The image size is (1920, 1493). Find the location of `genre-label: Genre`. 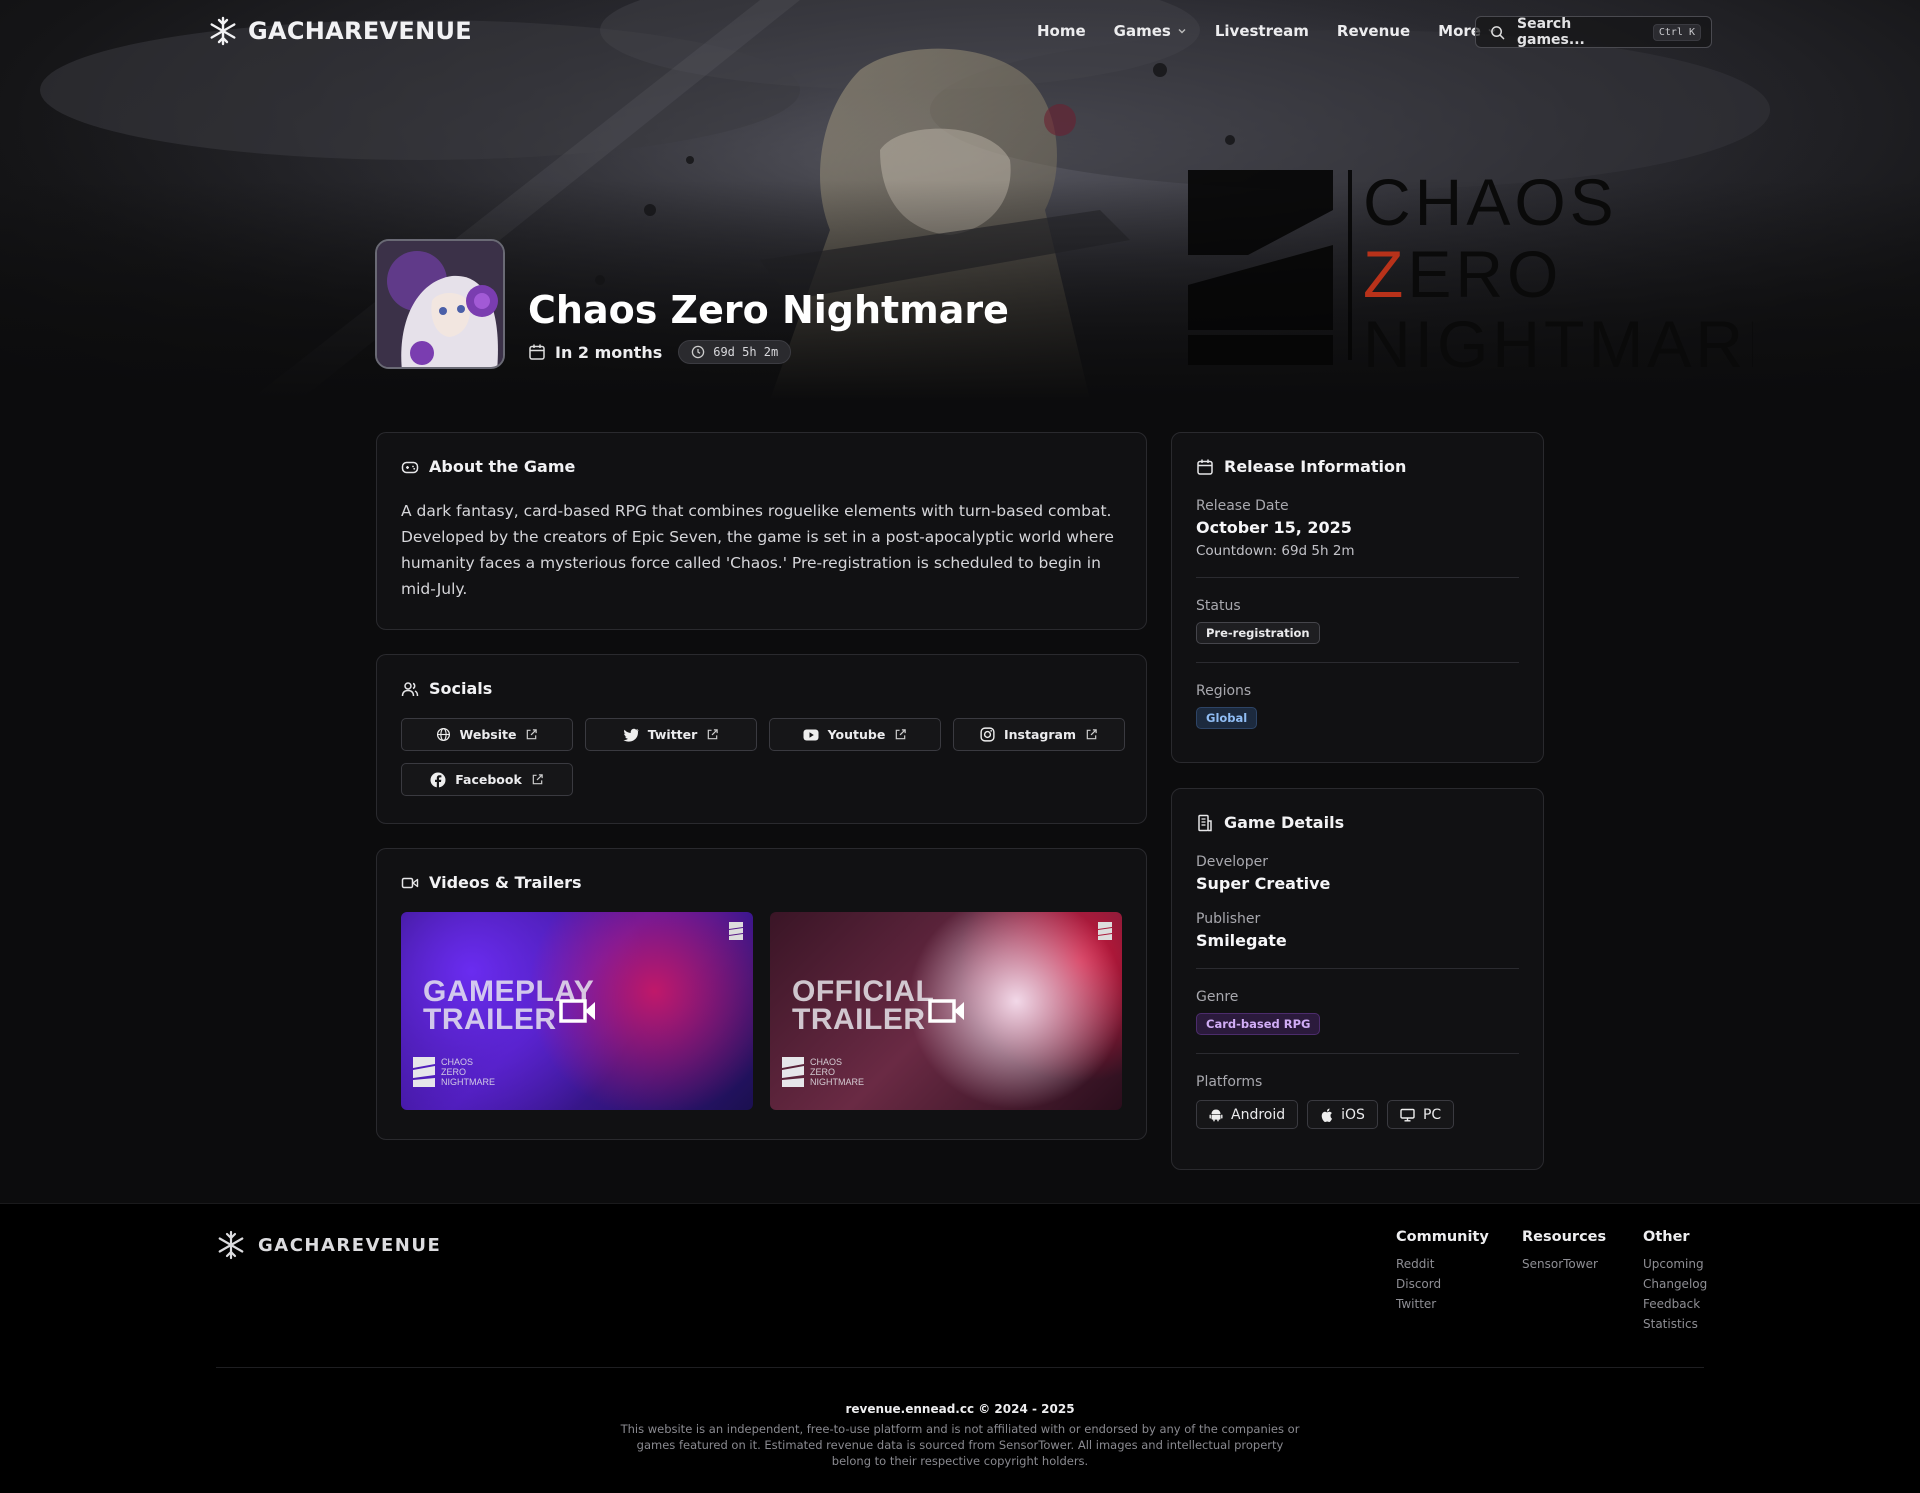

genre-label: Genre is located at coordinates (1217, 997).